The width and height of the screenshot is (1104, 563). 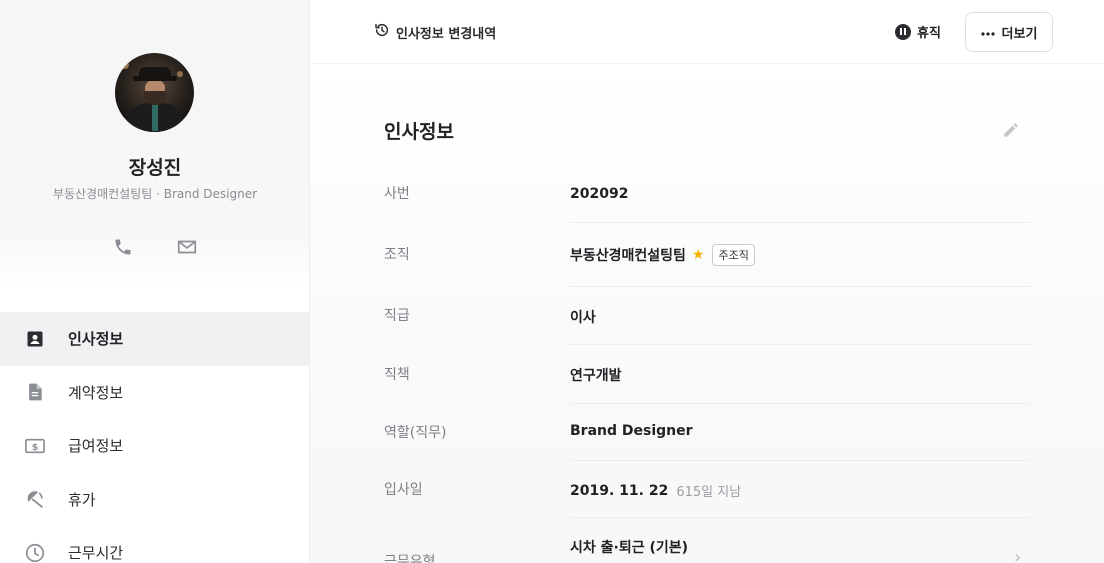 I want to click on sidebar-item-worktime: 근무시간, so click(x=154, y=544).